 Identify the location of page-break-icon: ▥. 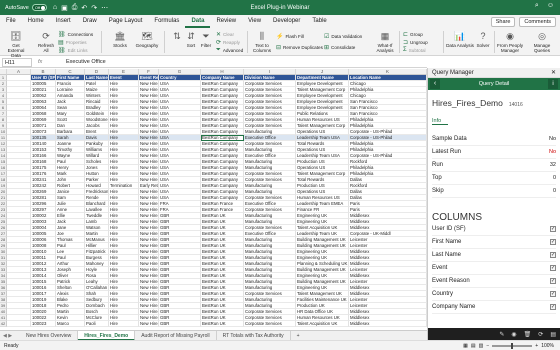
(481, 346).